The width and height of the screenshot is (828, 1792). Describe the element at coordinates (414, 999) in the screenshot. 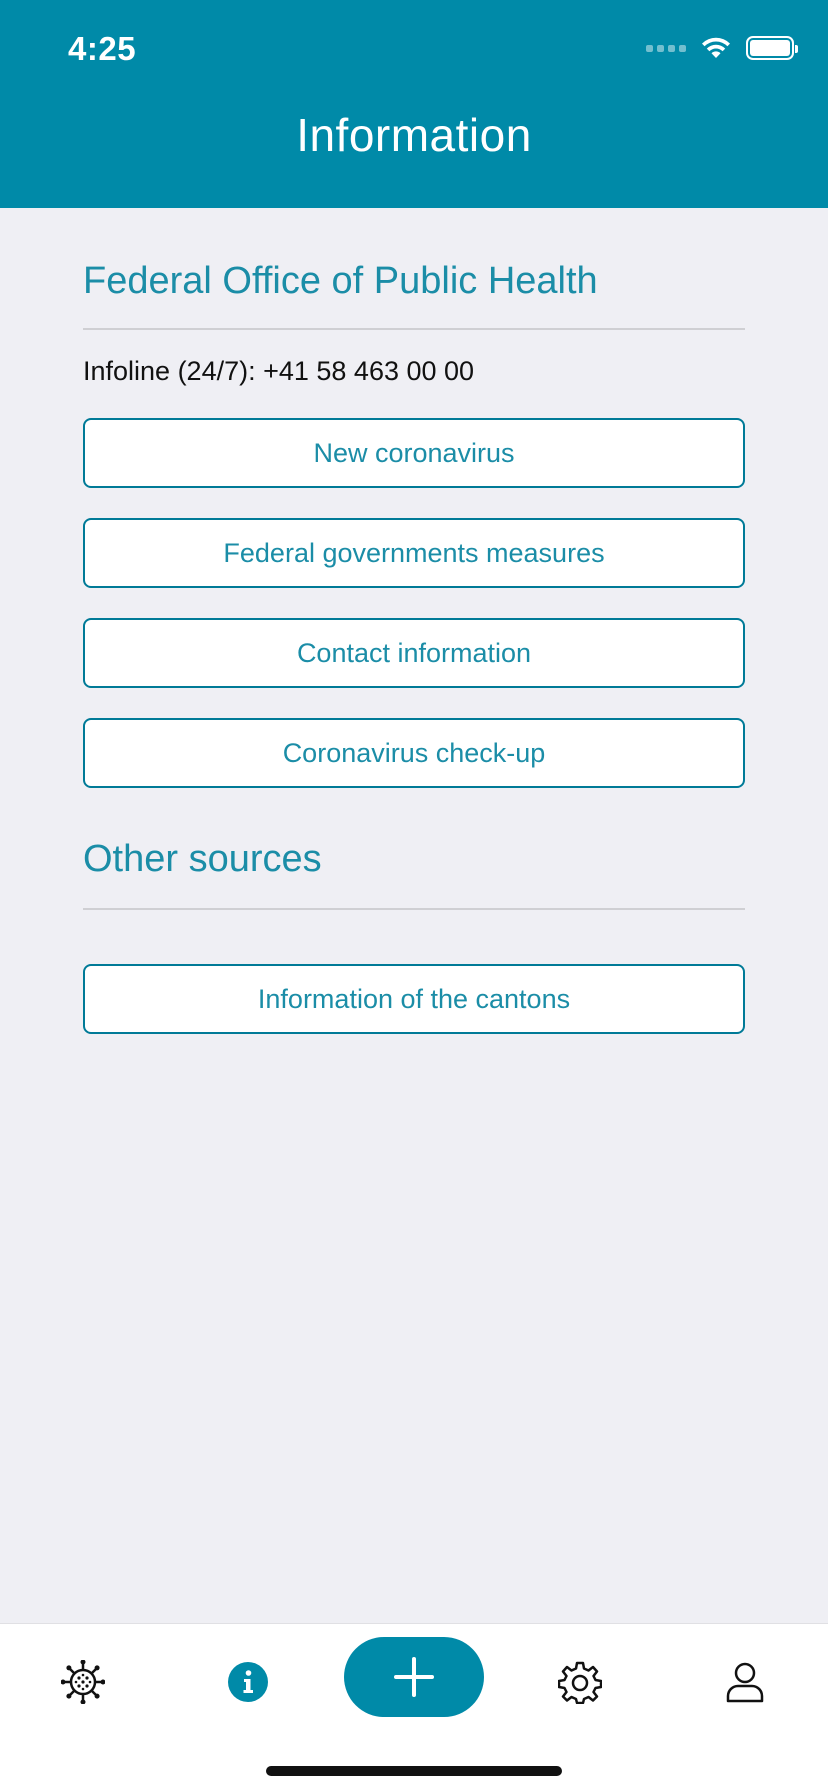

I see `cantons-information-button: Information of the cantons` at that location.